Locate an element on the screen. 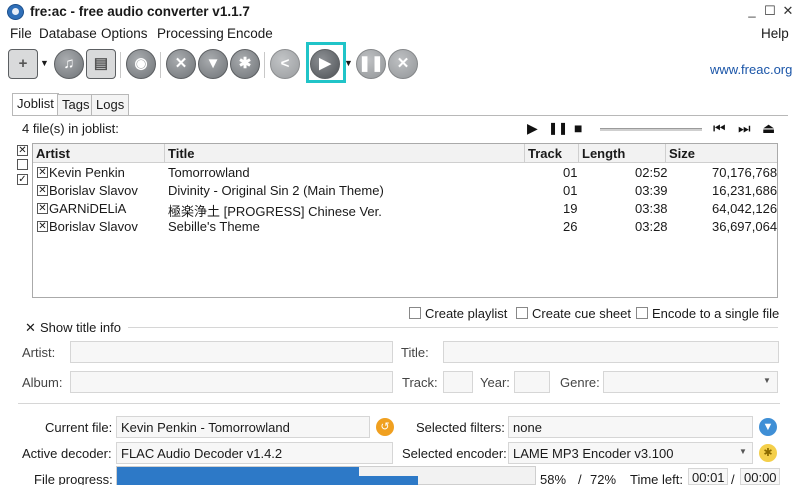  track-label: Track: is located at coordinates (420, 382).